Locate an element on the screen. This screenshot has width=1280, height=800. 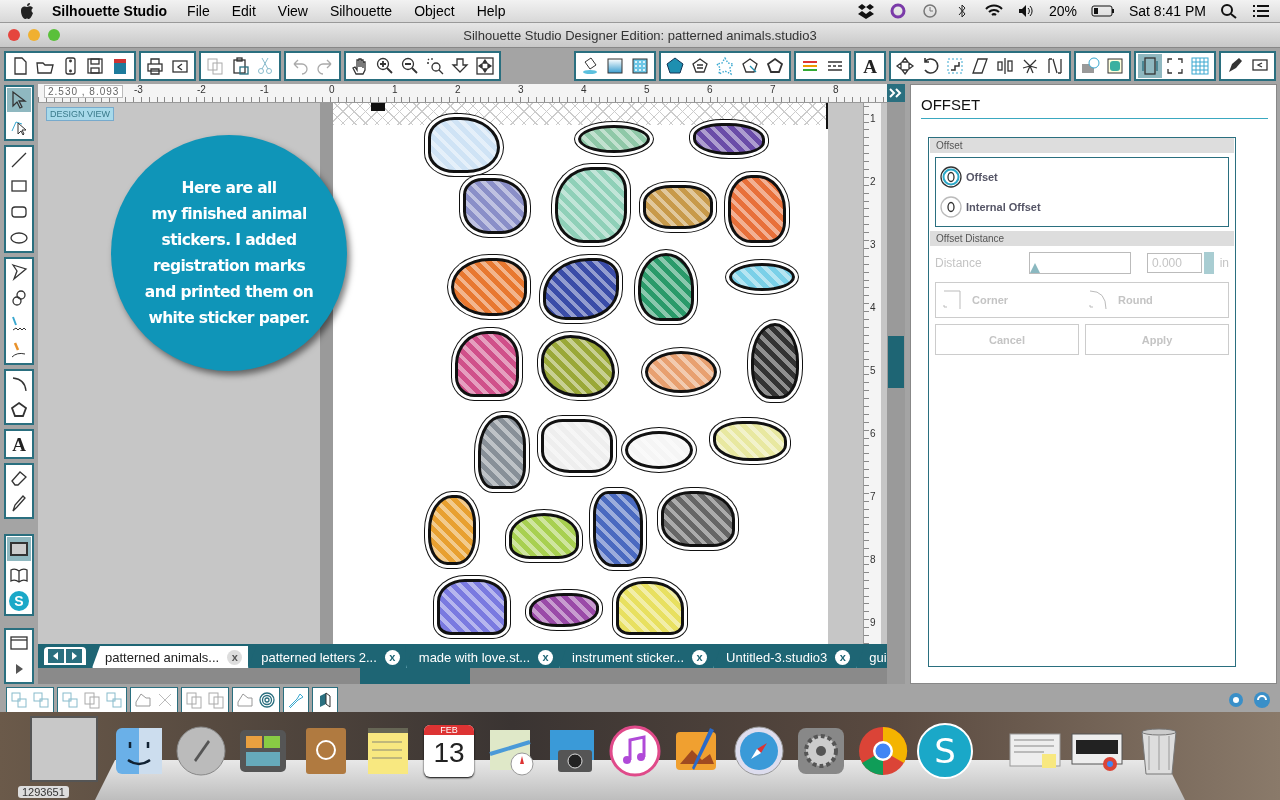
menu-item: View is located at coordinates (292, 11).